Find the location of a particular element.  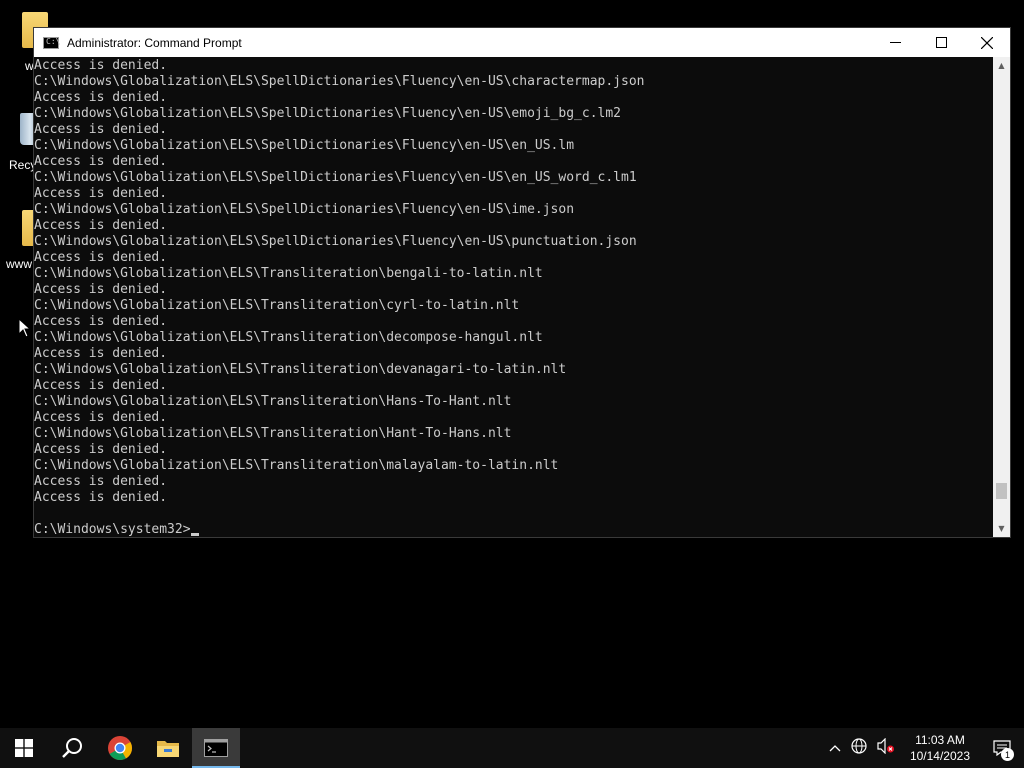

command-prompt-text: C:\Windows\system32> is located at coordinates (112, 529).